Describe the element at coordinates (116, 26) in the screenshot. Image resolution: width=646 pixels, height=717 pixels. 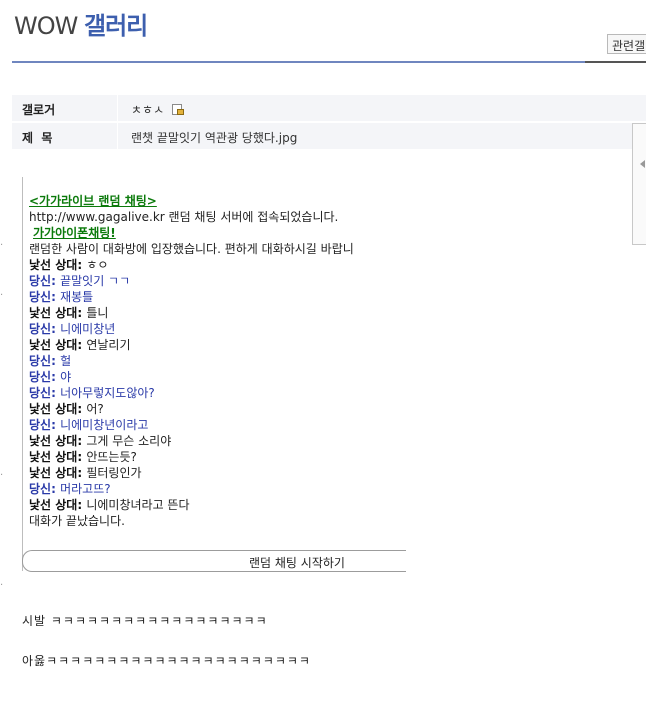
I see `gallery-title-main: 갤러리` at that location.